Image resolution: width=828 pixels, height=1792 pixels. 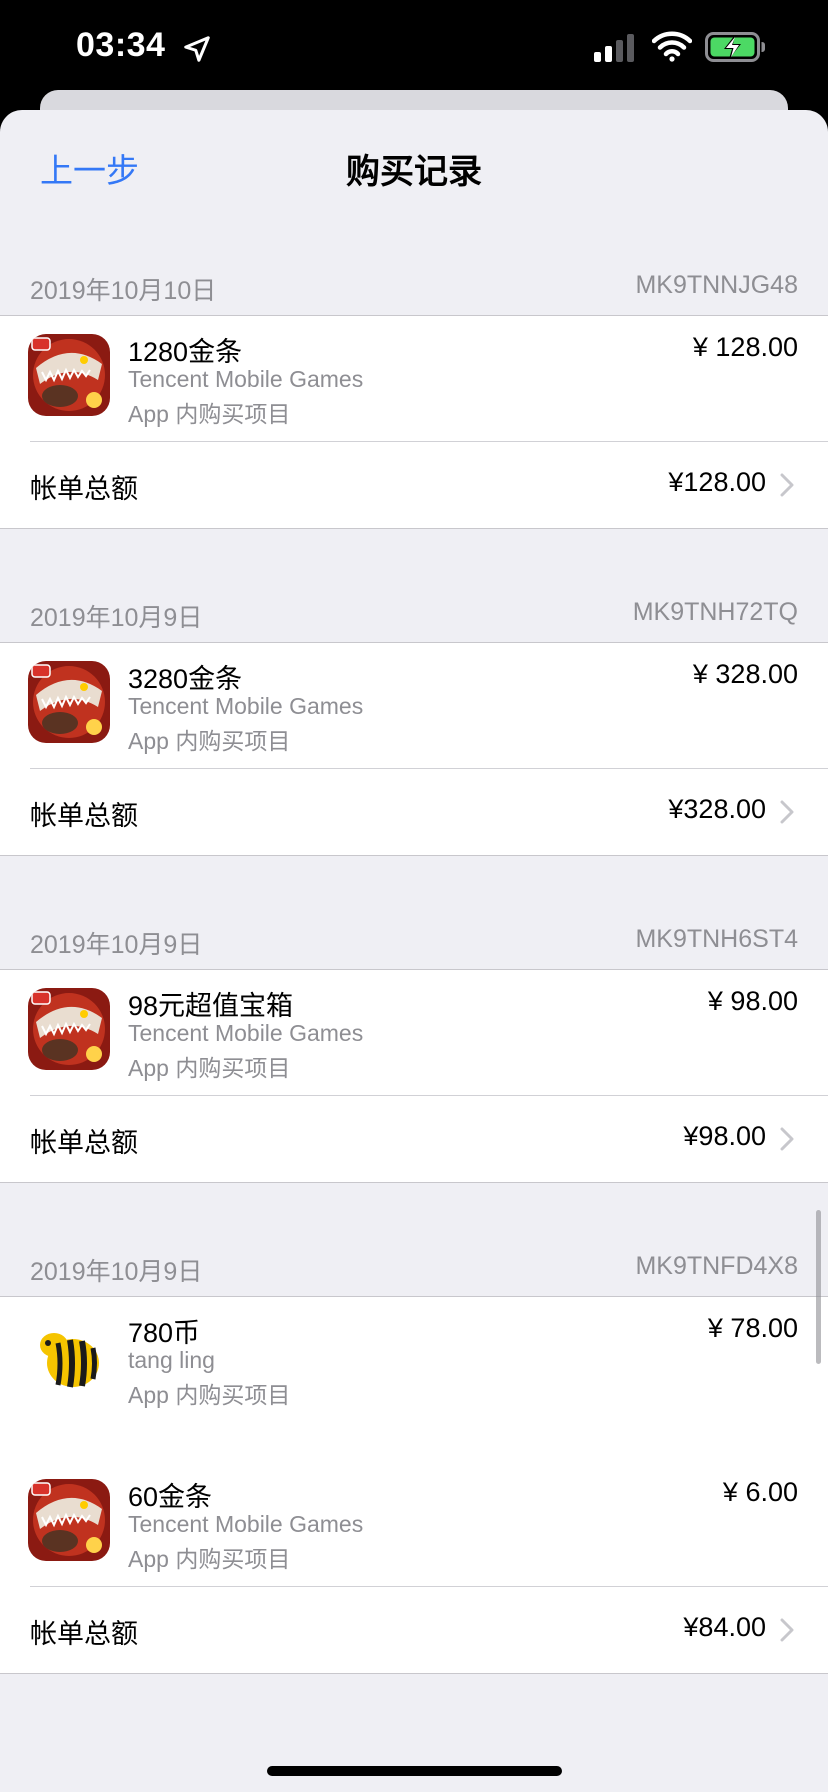 What do you see at coordinates (672, 46) in the screenshot?
I see `wifi-icon` at bounding box center [672, 46].